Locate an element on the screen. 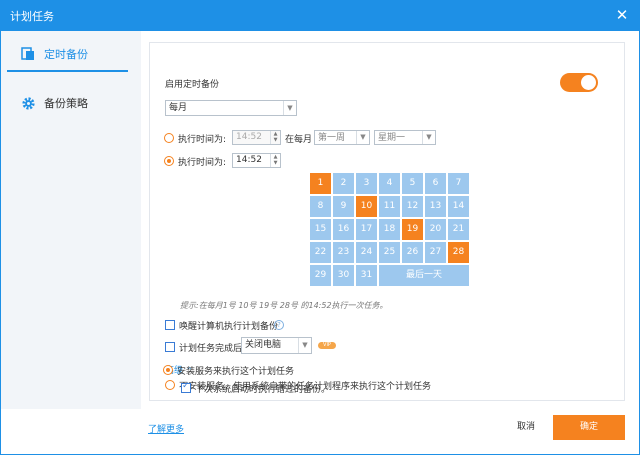 The image size is (640, 455). option-date-label: 执行时间为: is located at coordinates (202, 163).